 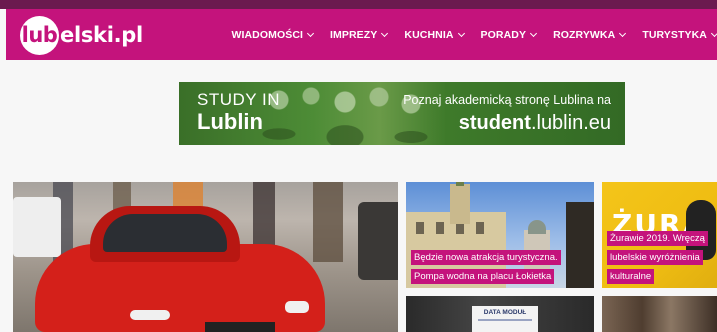 I want to click on nav-item-imprezy: IMPREZY, so click(x=359, y=34).